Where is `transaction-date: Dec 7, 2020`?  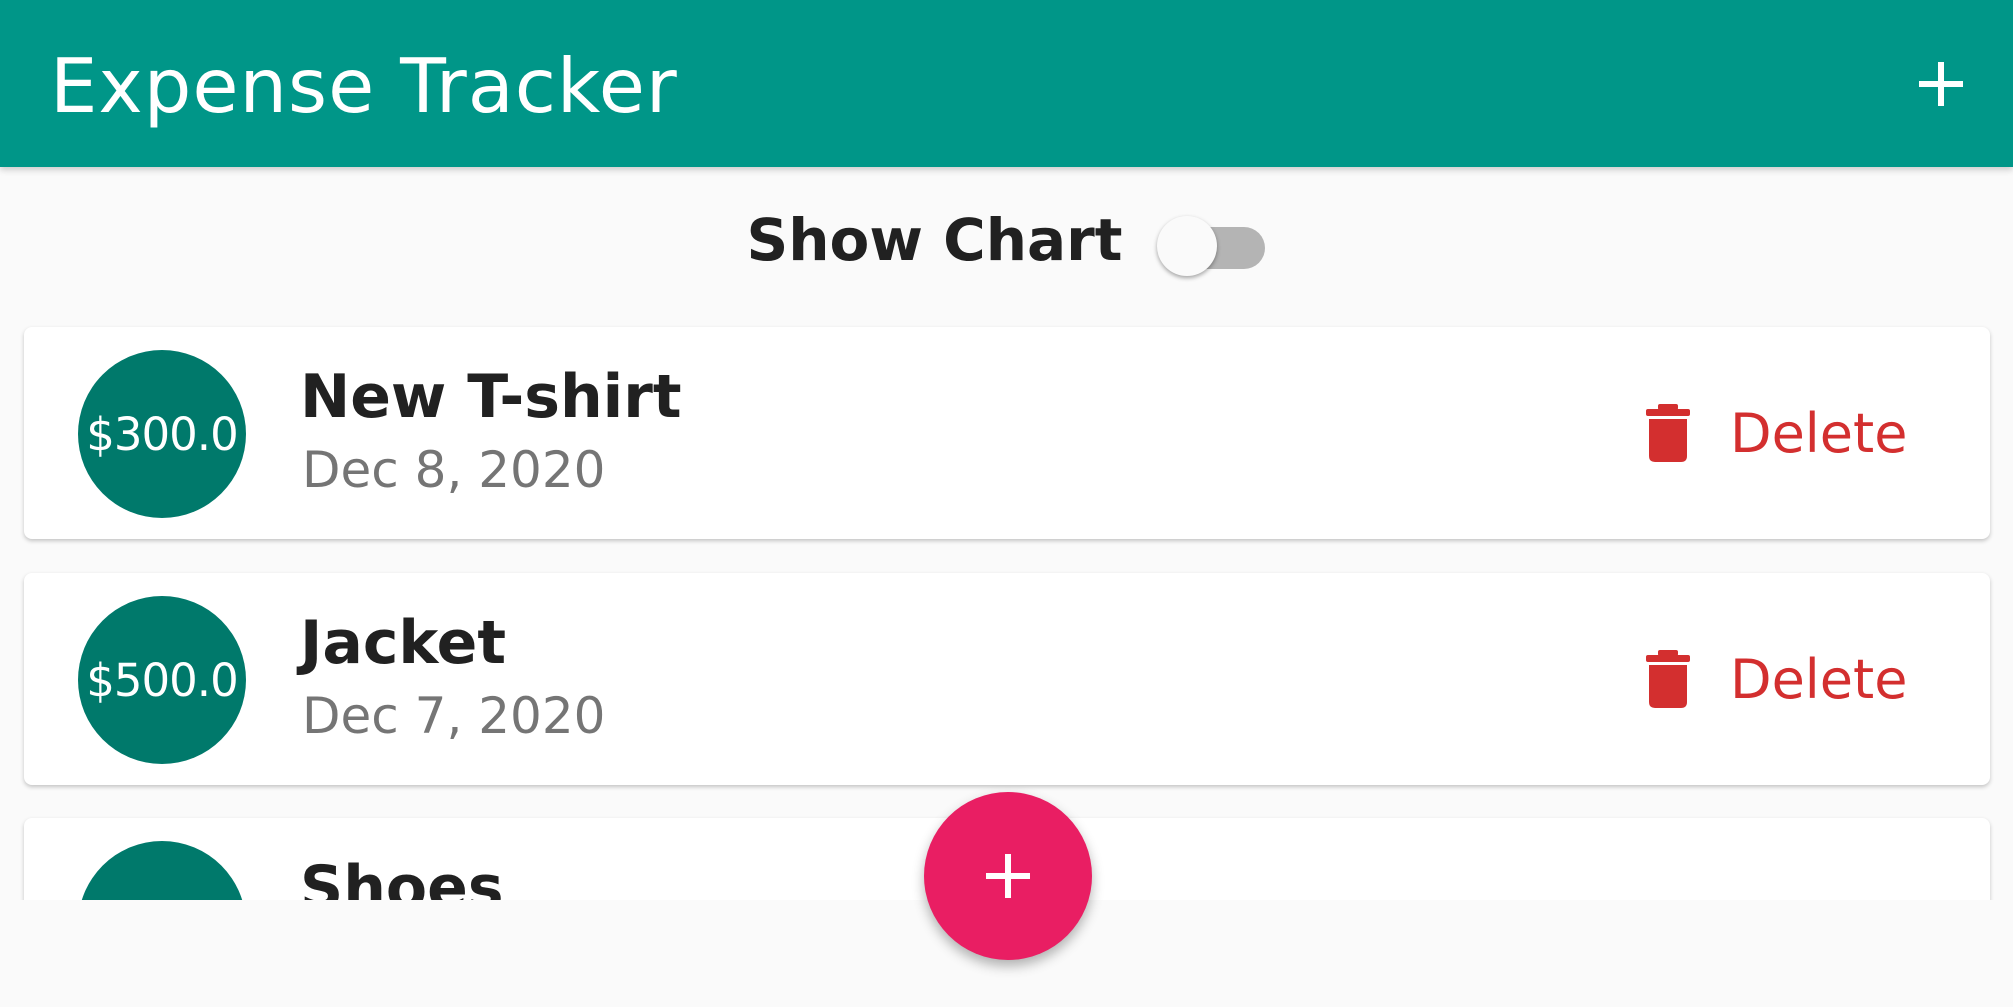 transaction-date: Dec 7, 2020 is located at coordinates (454, 716).